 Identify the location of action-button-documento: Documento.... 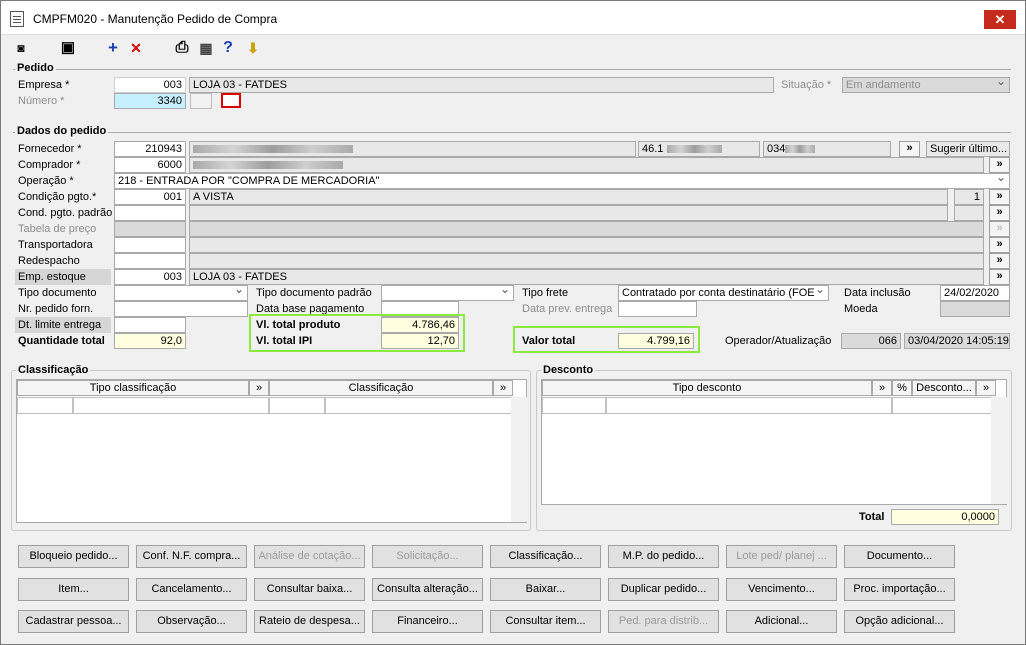
(899, 556).